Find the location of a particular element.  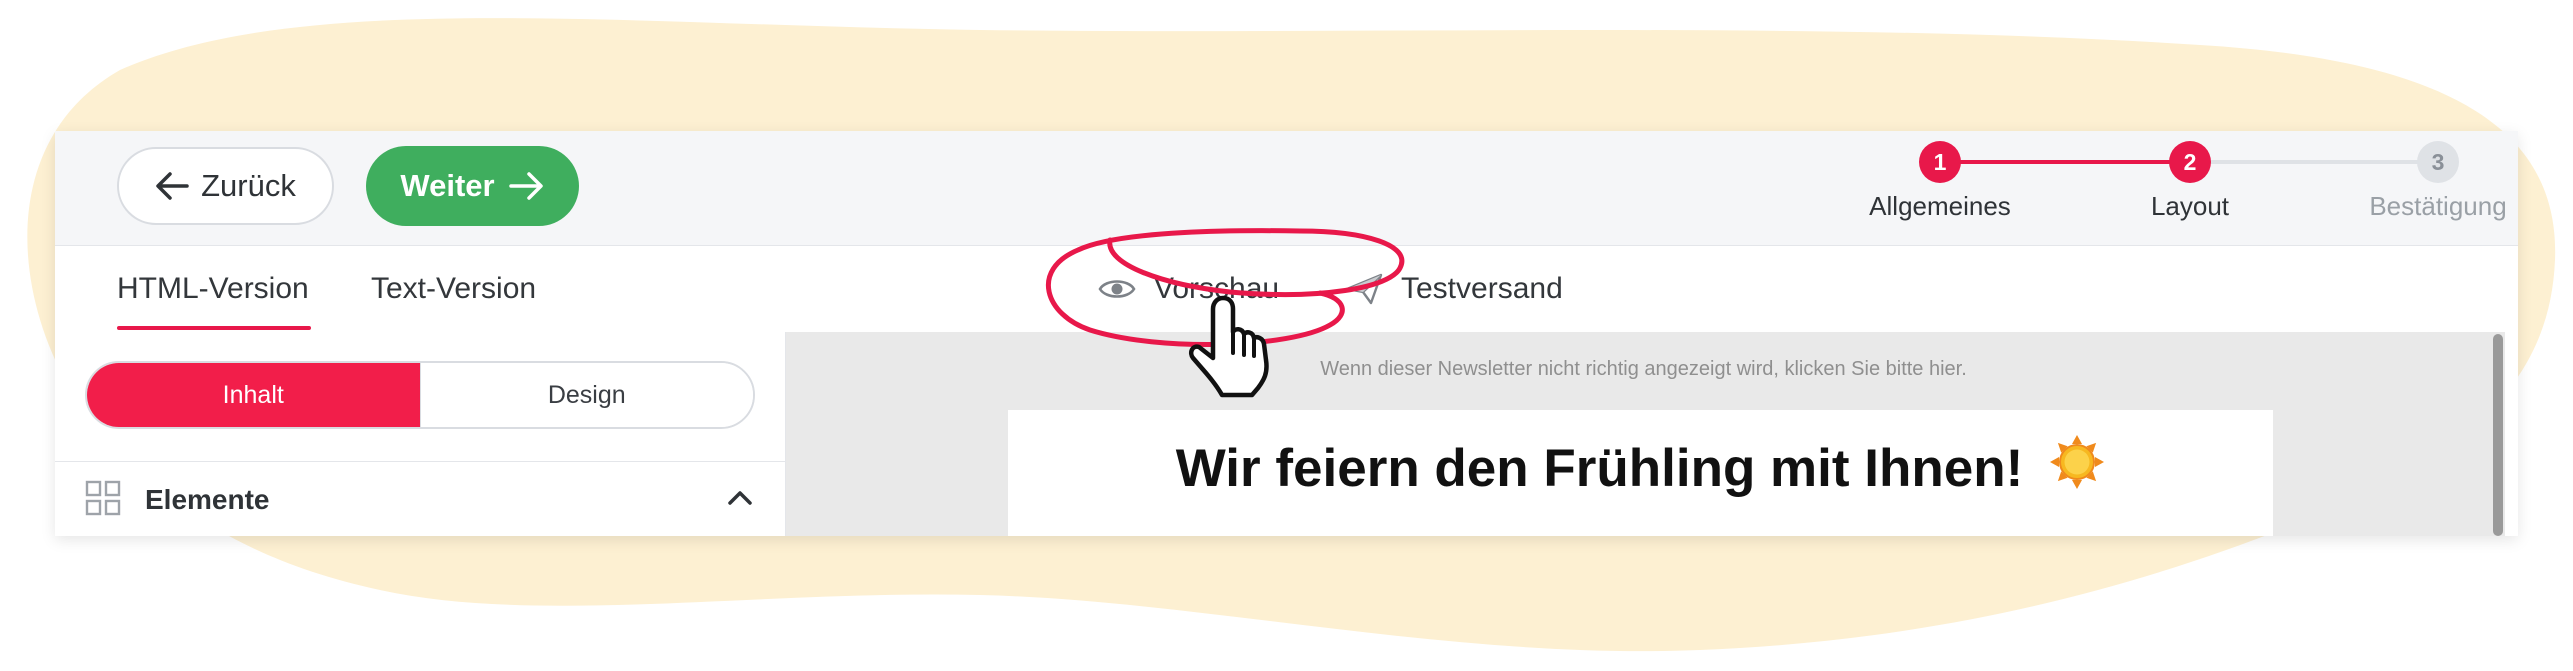

right-panel-edge is located at coordinates (2511, 434).